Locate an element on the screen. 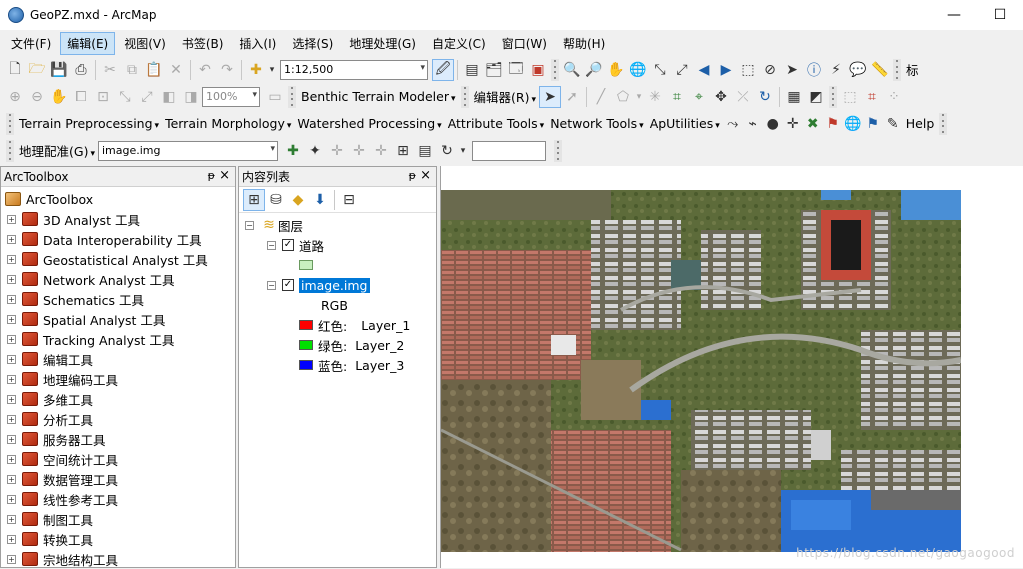  rotation-text-input is located at coordinates (508, 150).